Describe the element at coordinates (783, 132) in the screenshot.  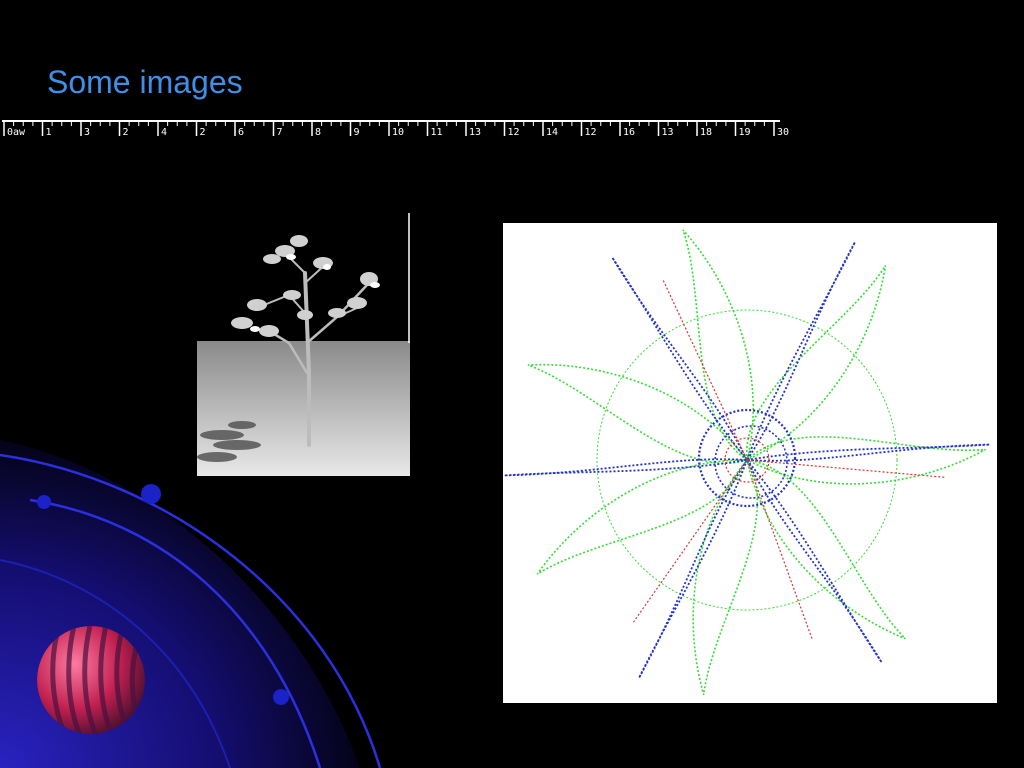
I see `ruler-label: 30` at that location.